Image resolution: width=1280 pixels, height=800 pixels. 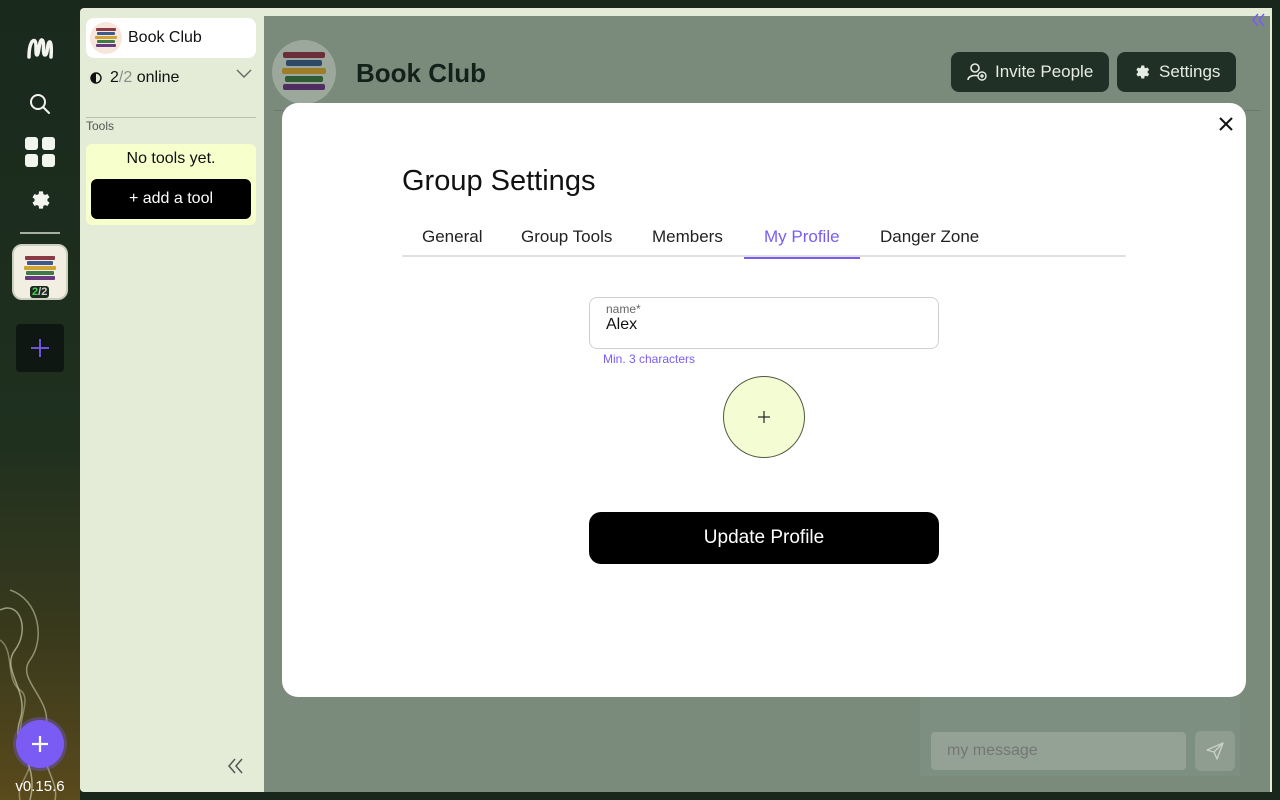 I want to click on message-input, so click(x=1058, y=751).